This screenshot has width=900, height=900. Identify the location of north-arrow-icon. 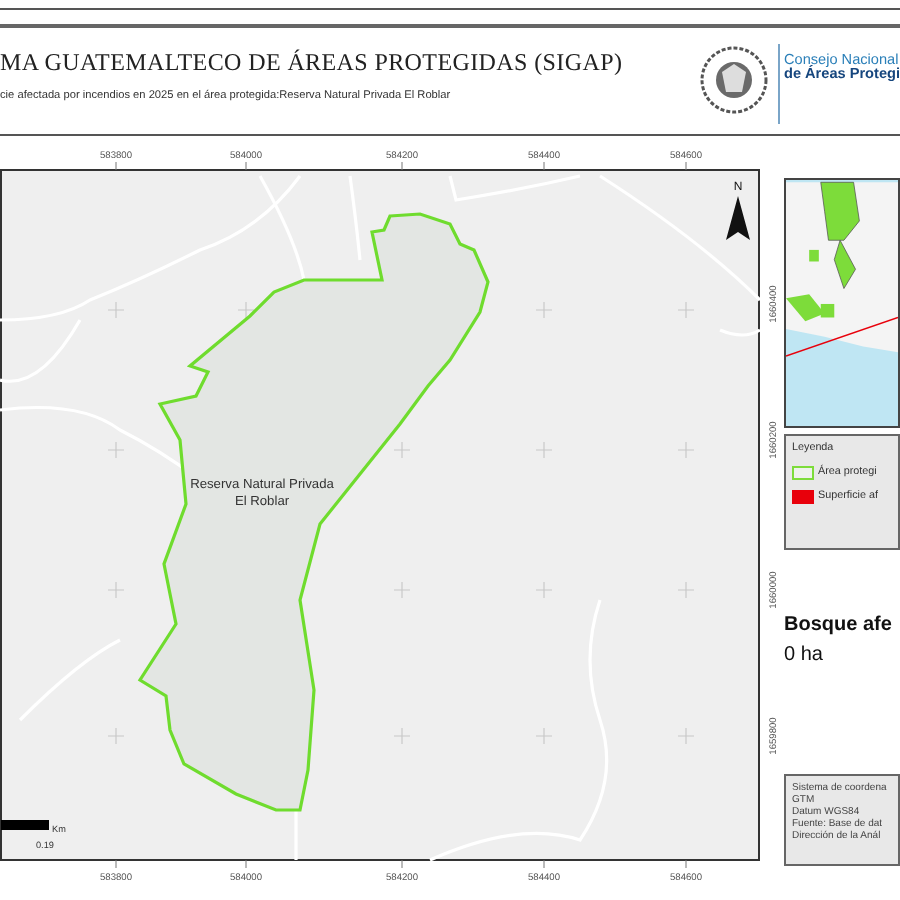
(738, 218).